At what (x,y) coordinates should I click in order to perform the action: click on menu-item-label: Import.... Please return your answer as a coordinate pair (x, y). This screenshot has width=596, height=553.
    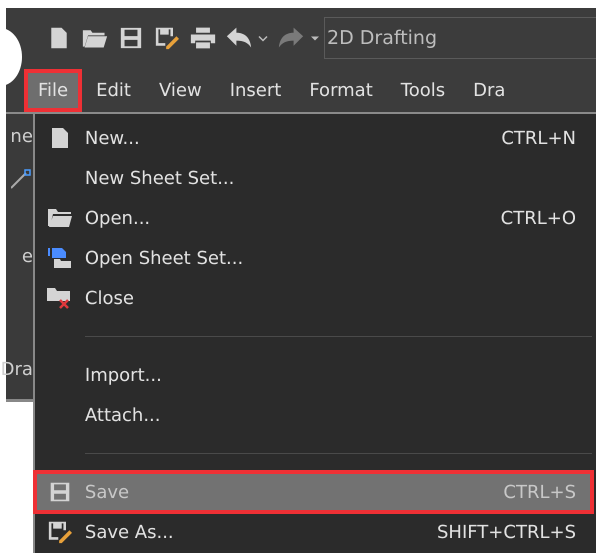
    Looking at the image, I should click on (123, 375).